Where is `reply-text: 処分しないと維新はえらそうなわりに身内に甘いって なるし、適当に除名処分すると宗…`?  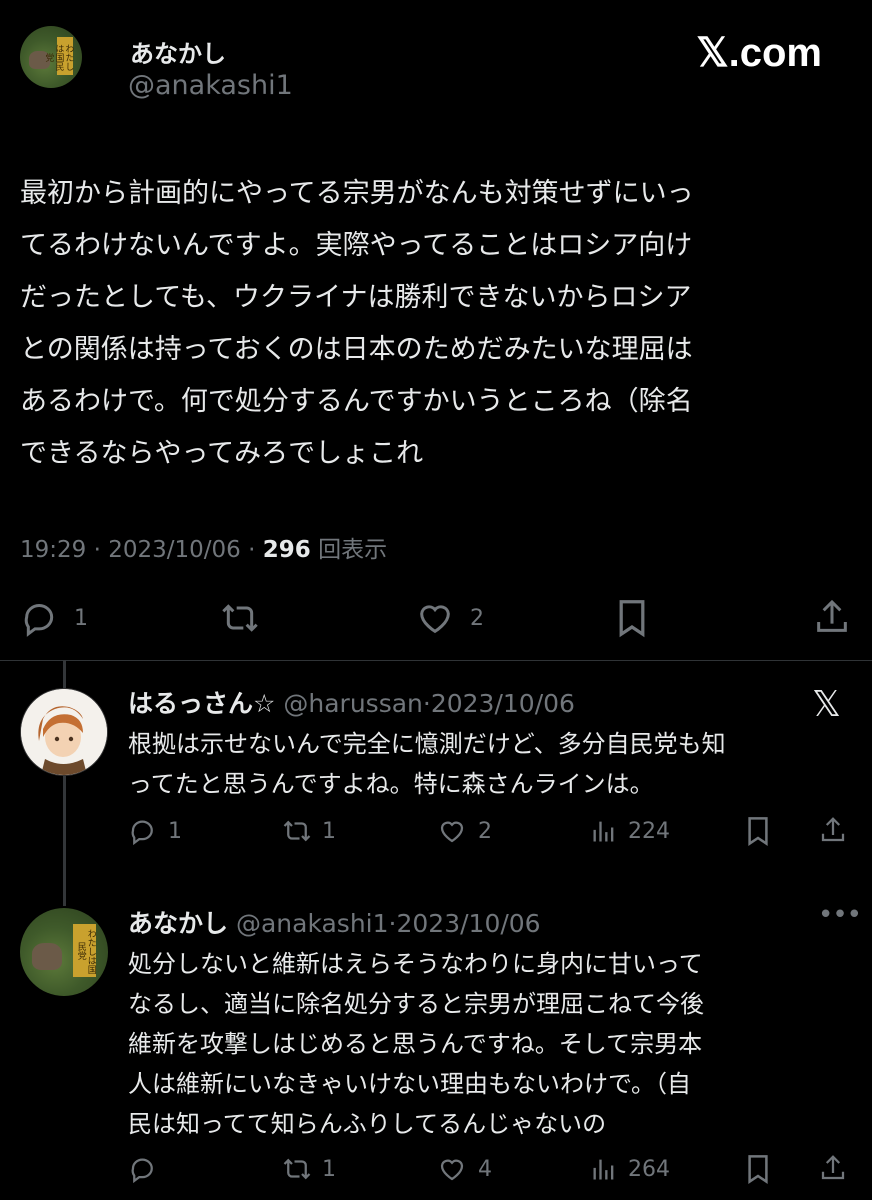 reply-text: 処分しないと維新はえらそうなわりに身内に甘いって なるし、適当に除名処分すると宗… is located at coordinates (416, 1044).